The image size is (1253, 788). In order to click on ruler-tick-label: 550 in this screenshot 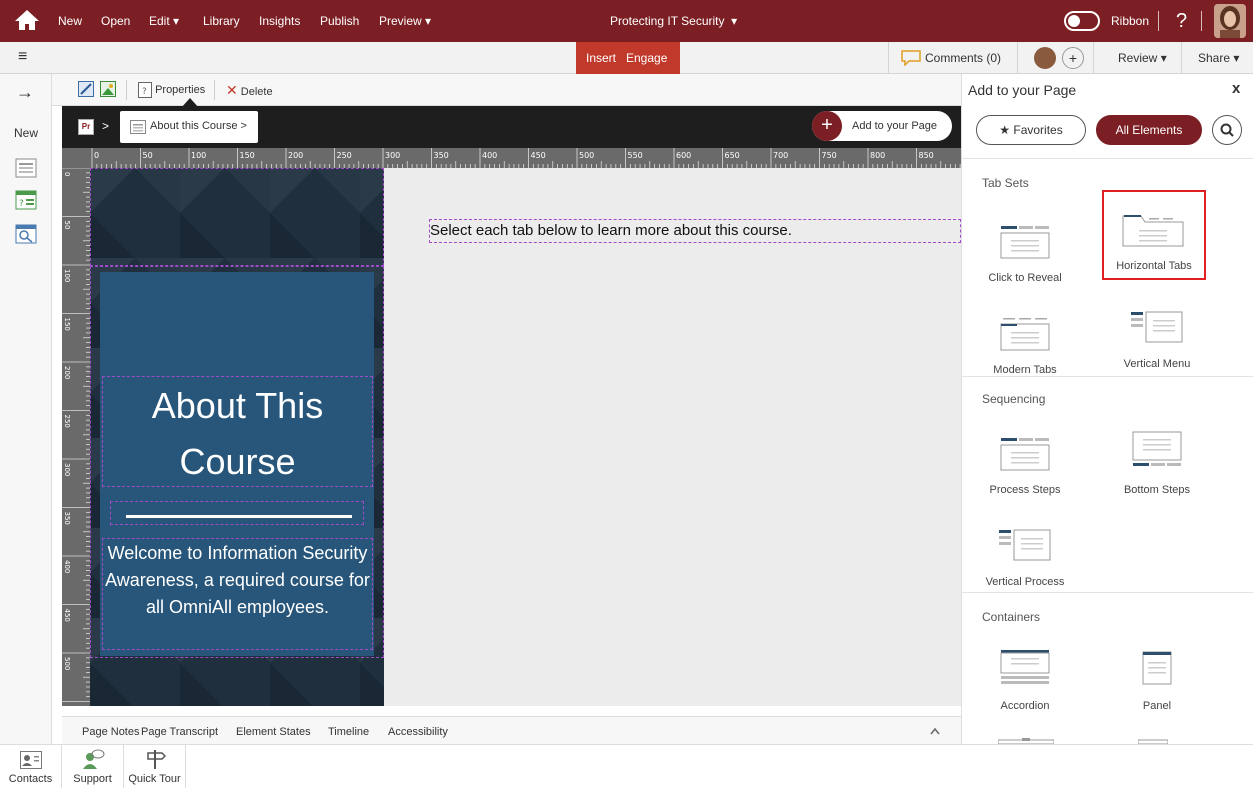, I will do `click(635, 155)`.